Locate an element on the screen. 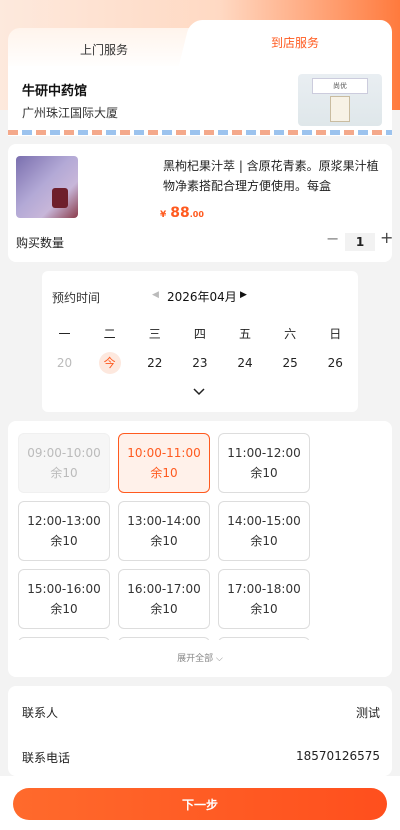  calendar-weekday: 五 is located at coordinates (245, 334).